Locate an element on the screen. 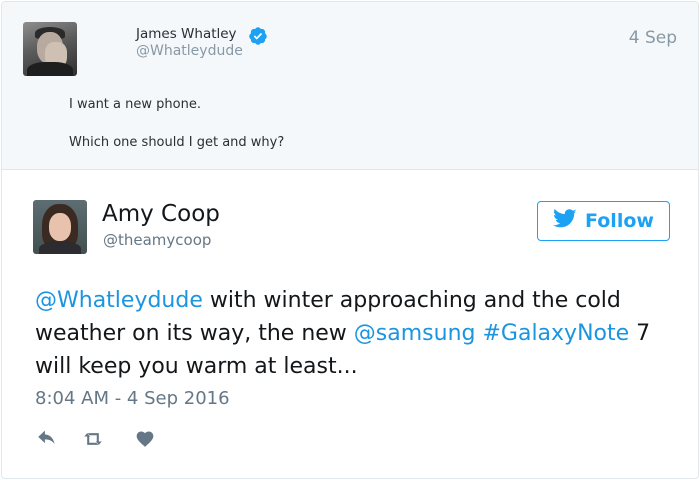 This screenshot has width=700, height=480. tweet-actions is located at coordinates (96, 439).